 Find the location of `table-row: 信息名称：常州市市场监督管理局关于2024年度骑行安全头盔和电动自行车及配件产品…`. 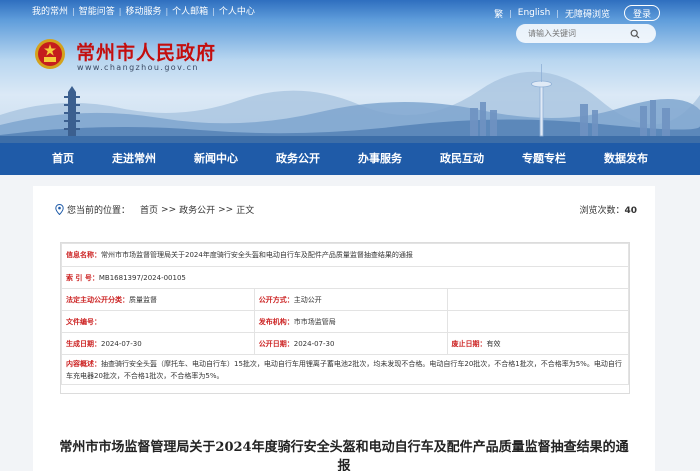

table-row: 信息名称：常州市市场监督管理局关于2024年度骑行安全头盔和电动自行车及配件产品… is located at coordinates (345, 255).